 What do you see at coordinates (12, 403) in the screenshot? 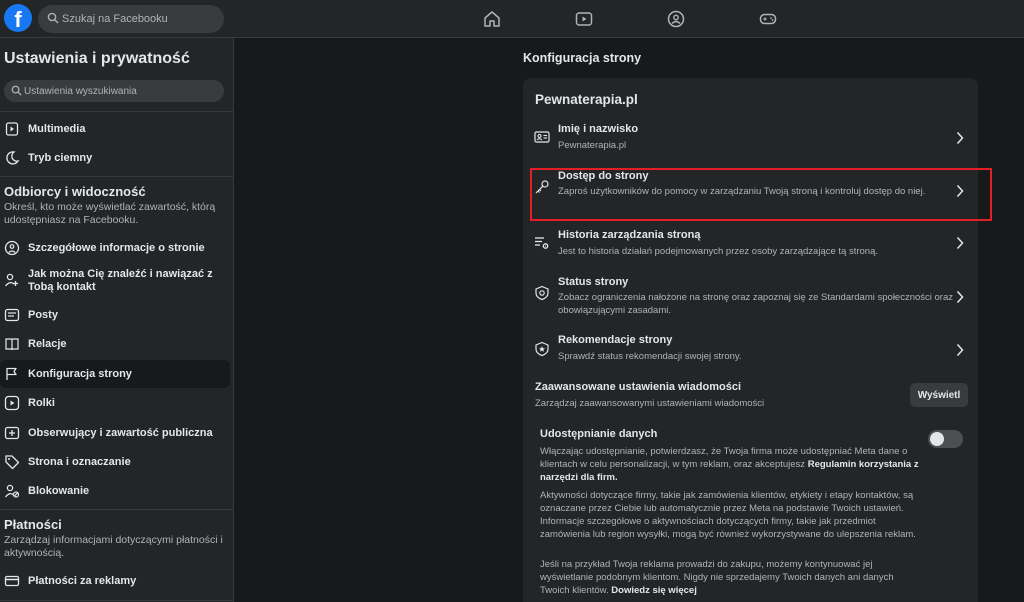
I see `reels-icon` at bounding box center [12, 403].